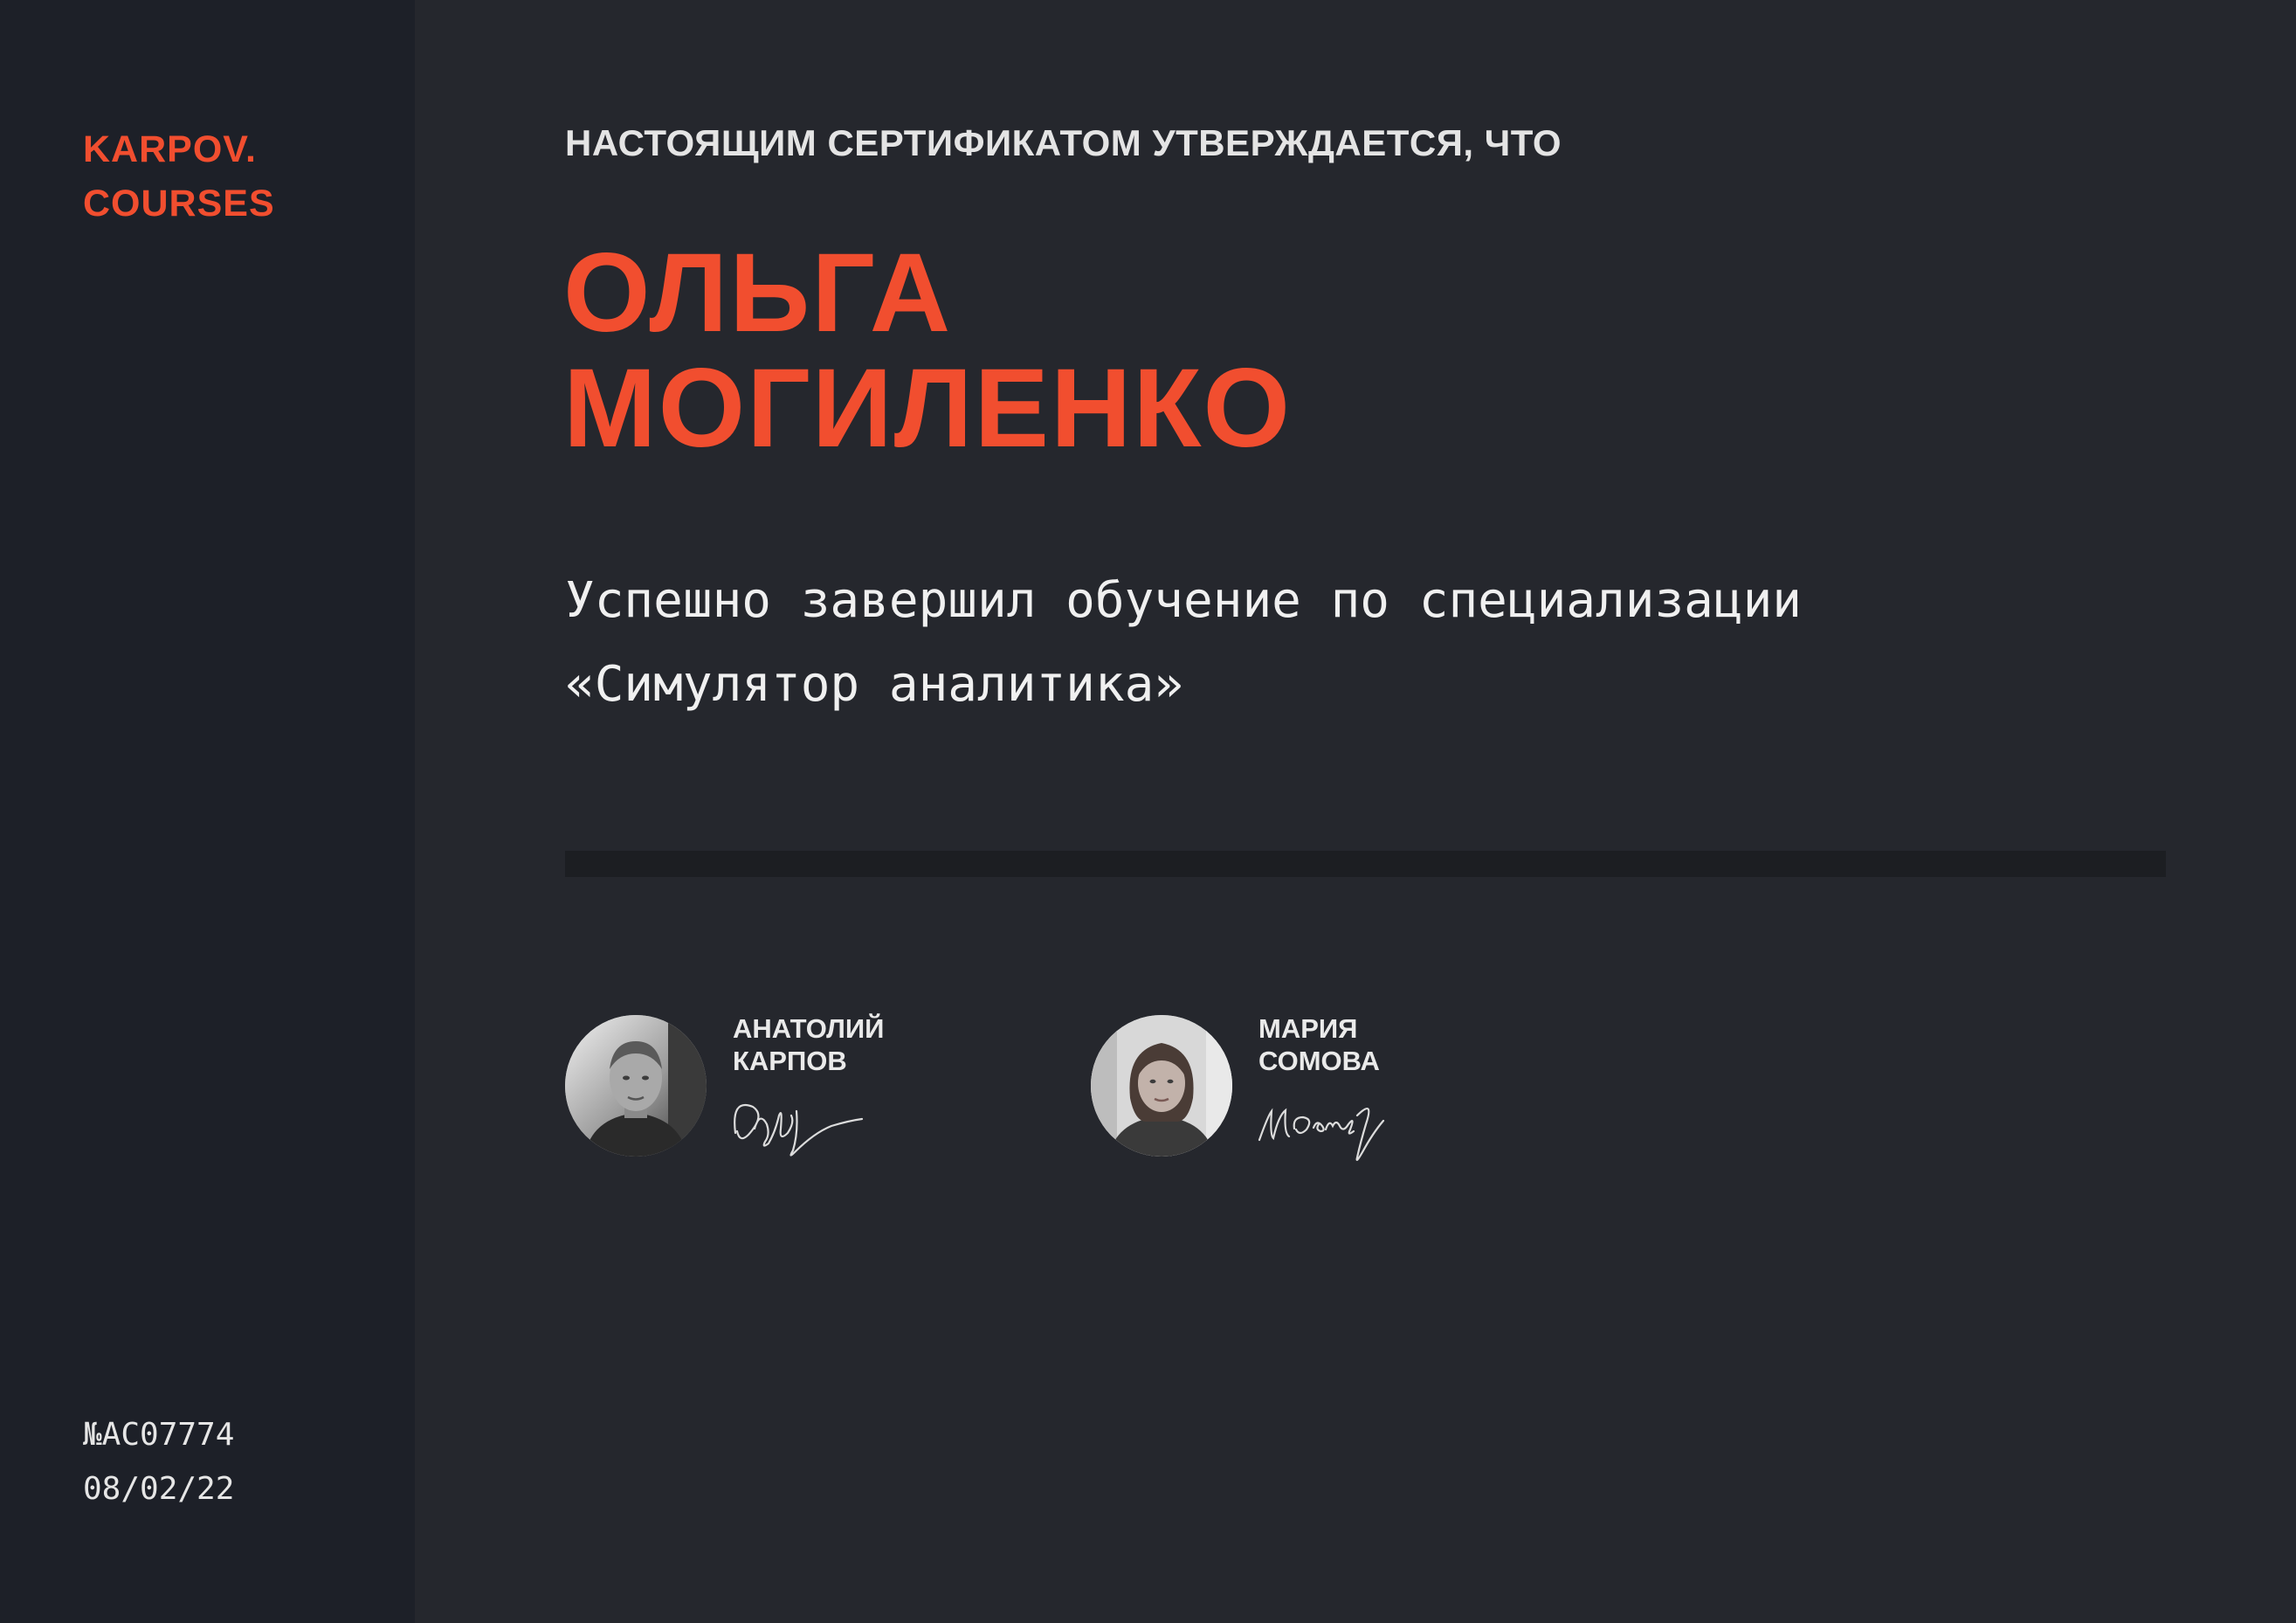 Image resolution: width=2296 pixels, height=1623 pixels. What do you see at coordinates (1365, 864) in the screenshot?
I see `divider` at bounding box center [1365, 864].